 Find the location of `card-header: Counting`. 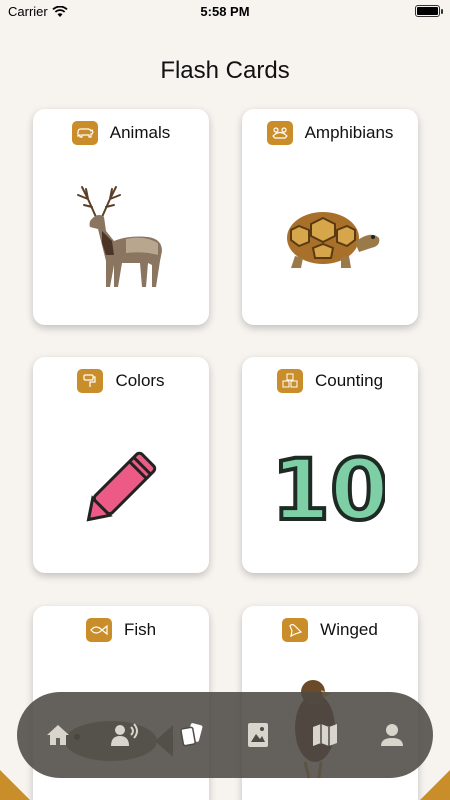

card-header: Counting is located at coordinates (330, 381).